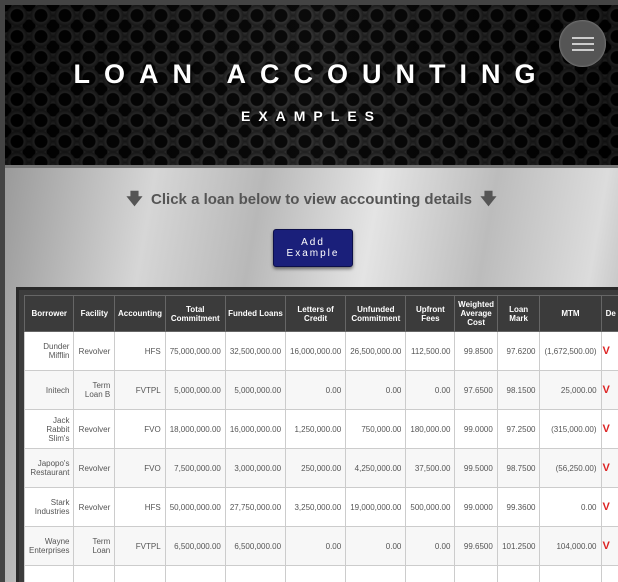 The image size is (618, 582). What do you see at coordinates (476, 351) in the screenshot?
I see `table-cell: 99.8500` at bounding box center [476, 351].